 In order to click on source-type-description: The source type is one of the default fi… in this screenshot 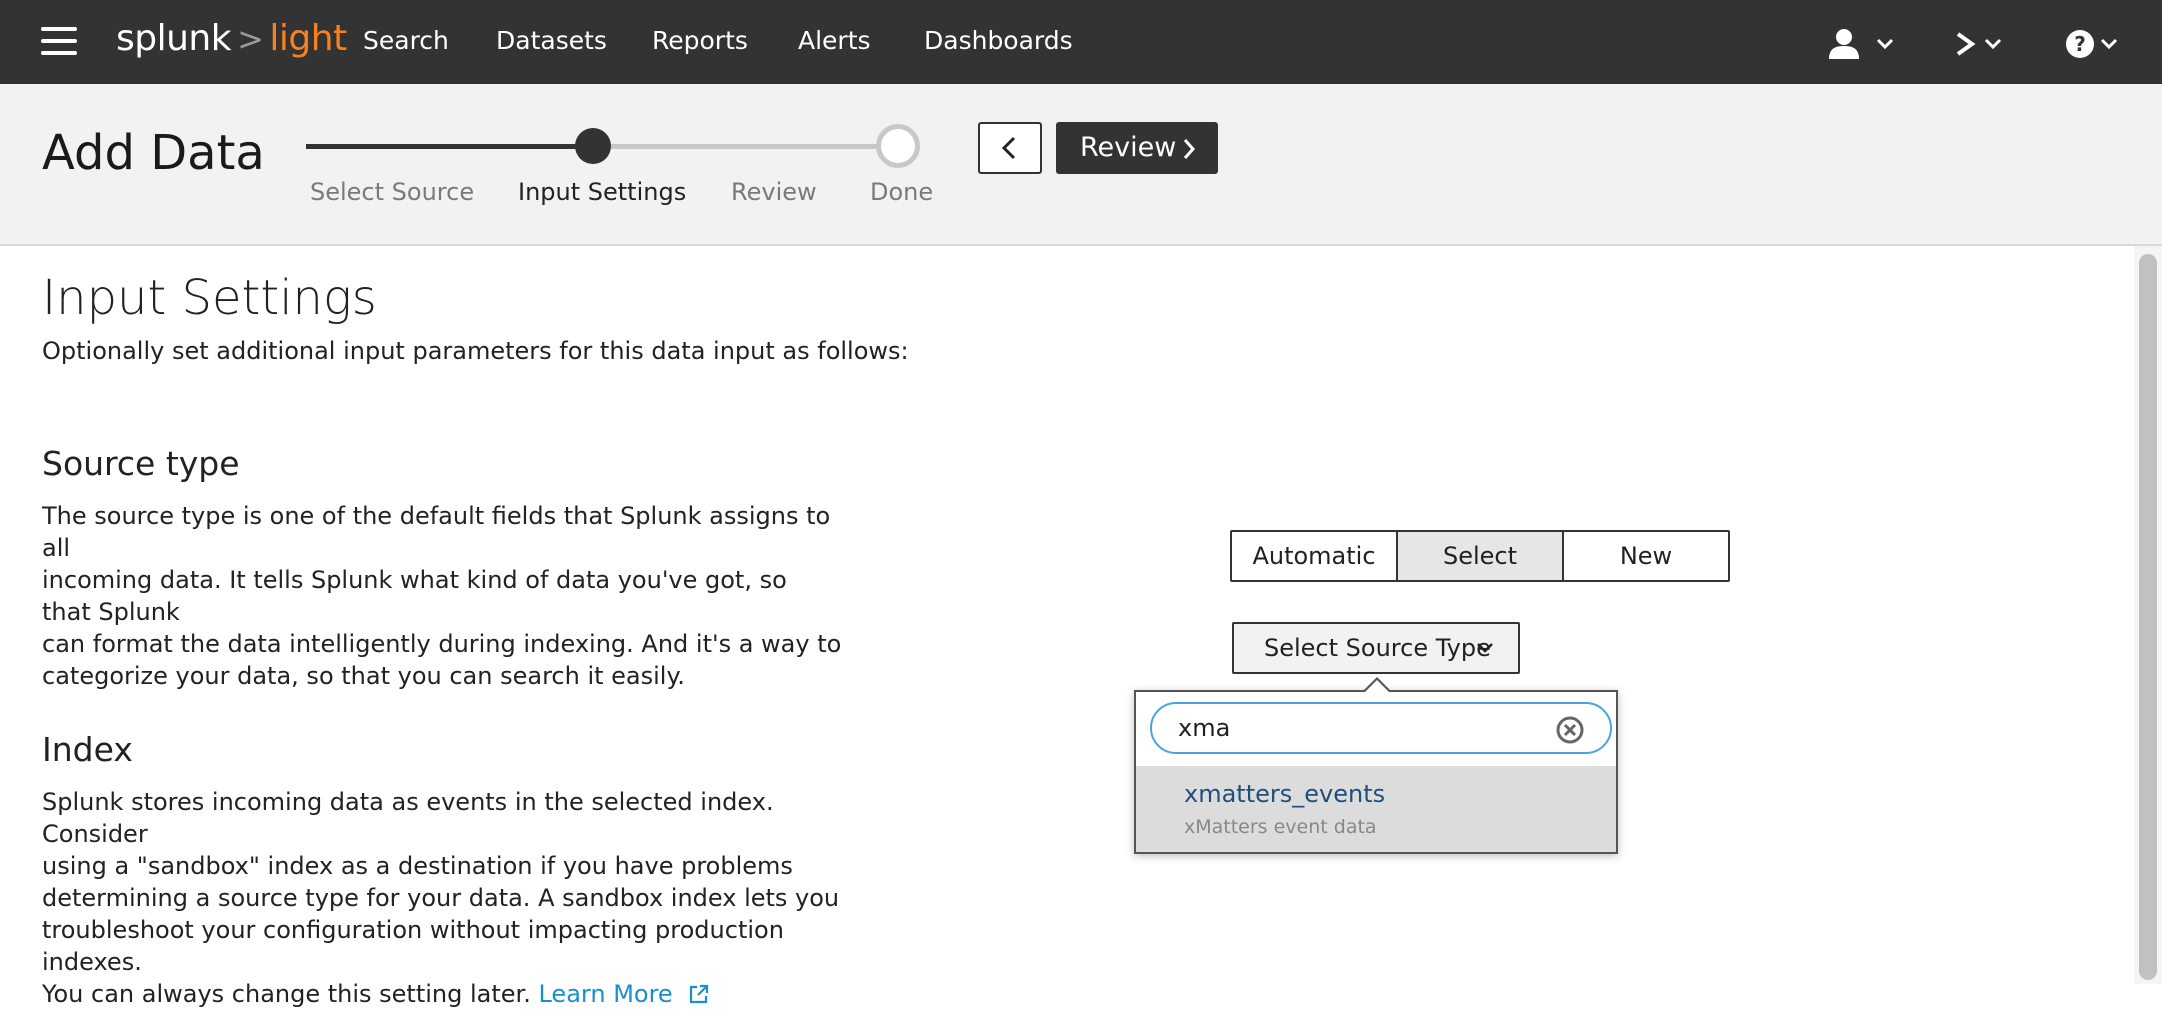, I will do `click(442, 596)`.